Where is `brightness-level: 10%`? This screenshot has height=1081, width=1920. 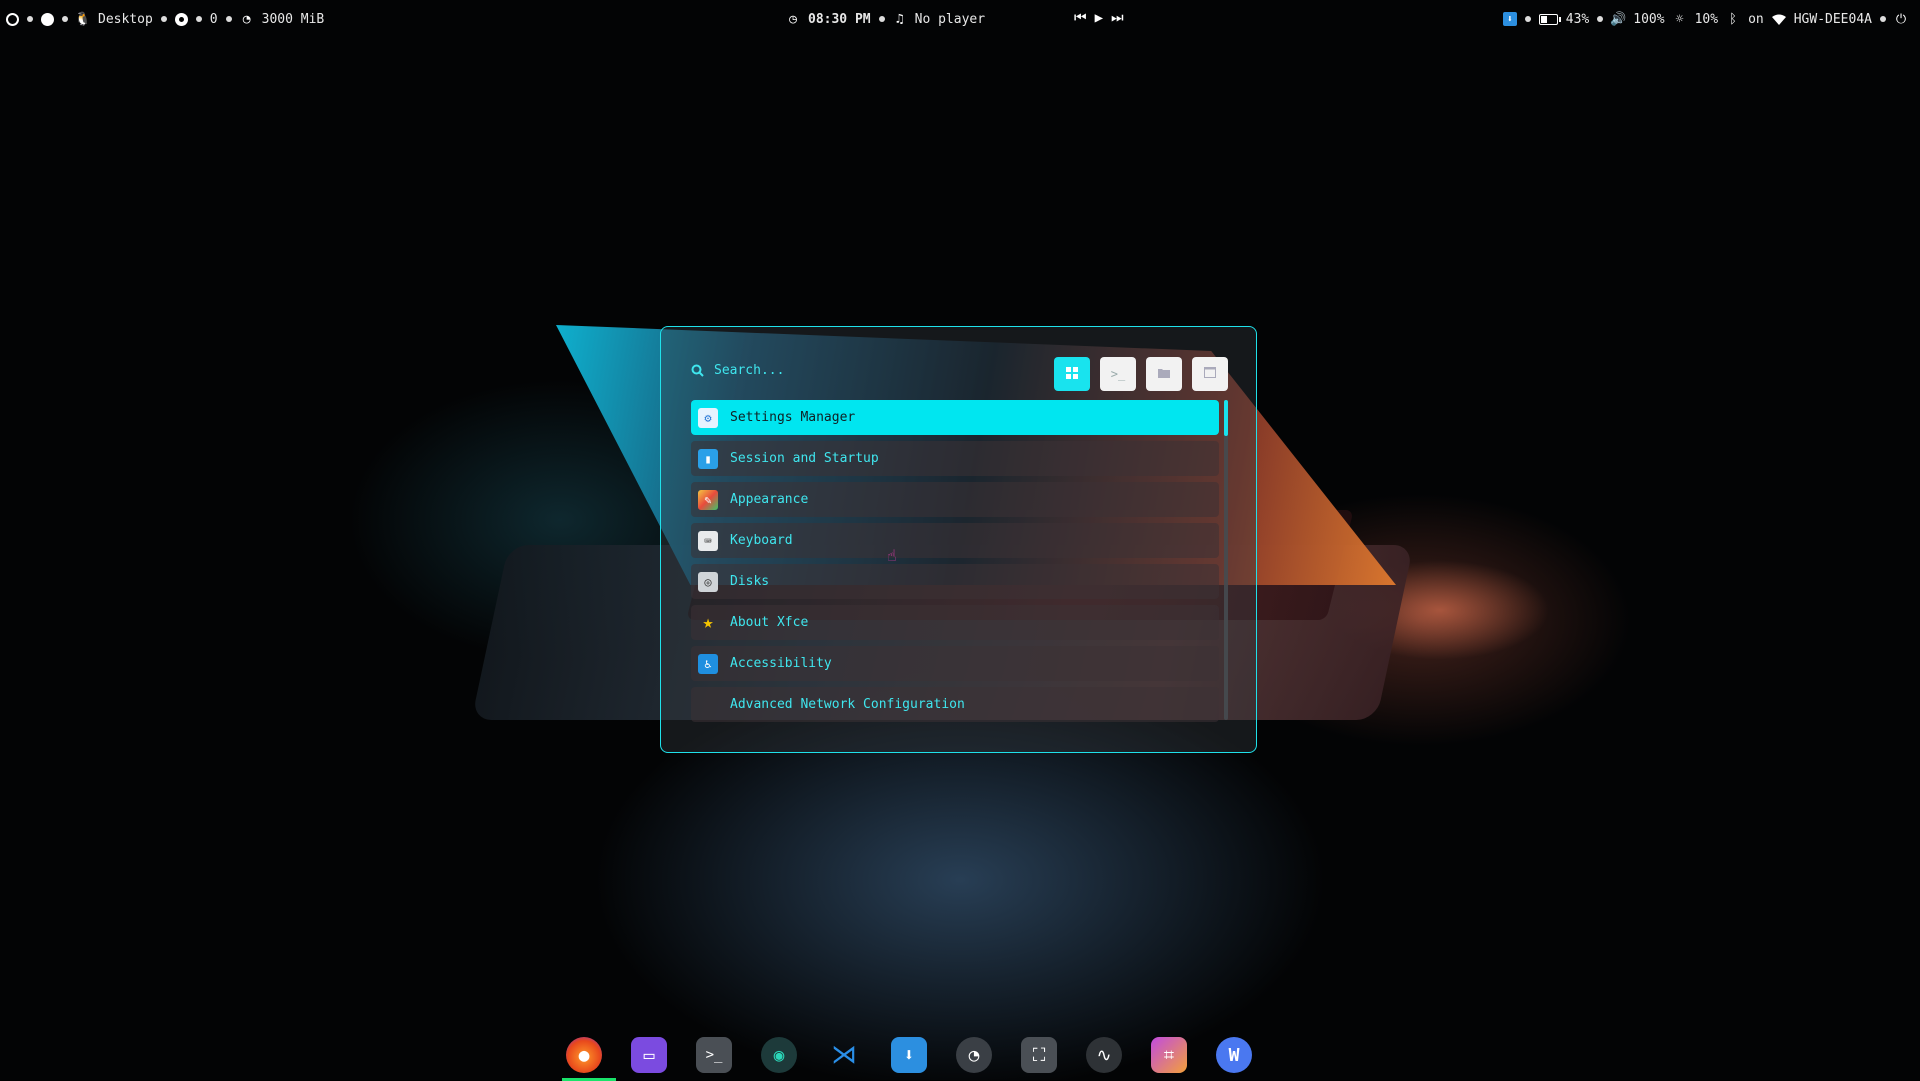 brightness-level: 10% is located at coordinates (1706, 19).